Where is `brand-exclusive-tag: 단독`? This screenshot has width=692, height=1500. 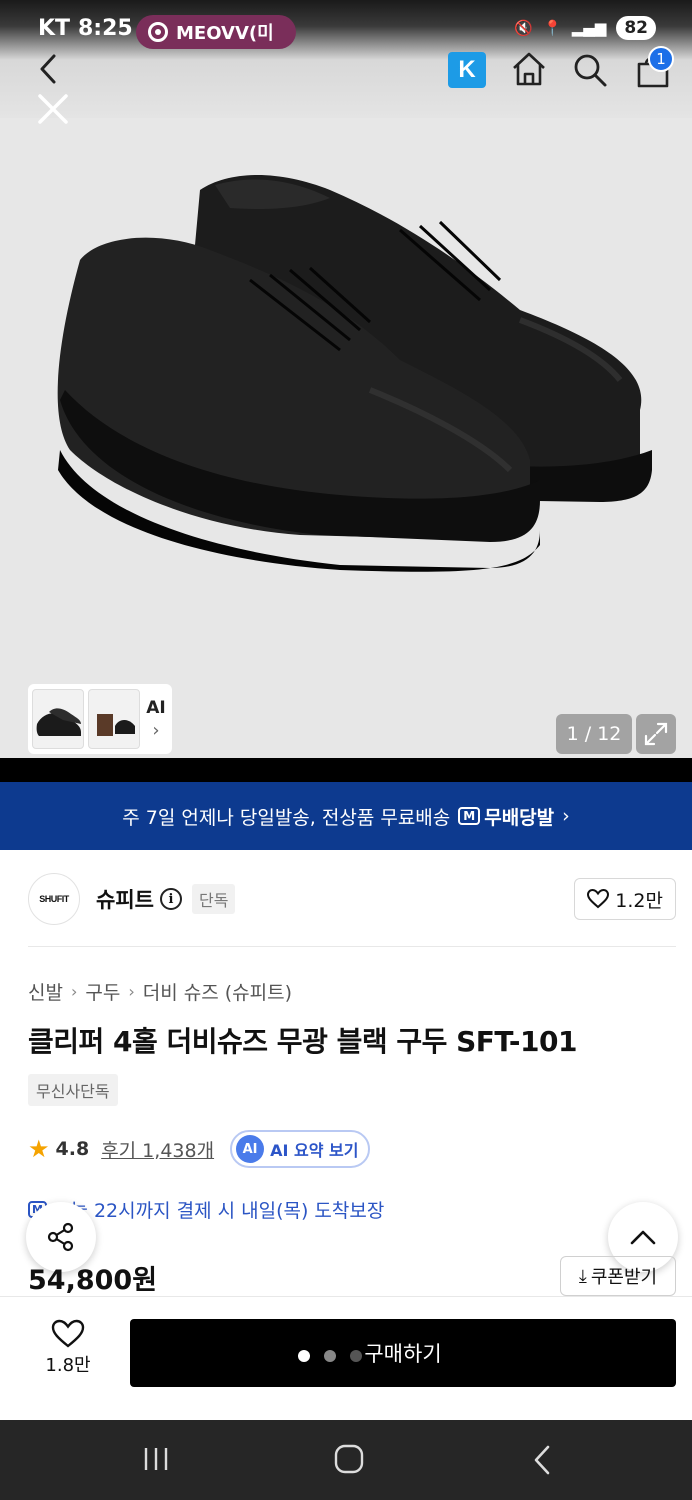
brand-exclusive-tag: 단독 is located at coordinates (213, 899).